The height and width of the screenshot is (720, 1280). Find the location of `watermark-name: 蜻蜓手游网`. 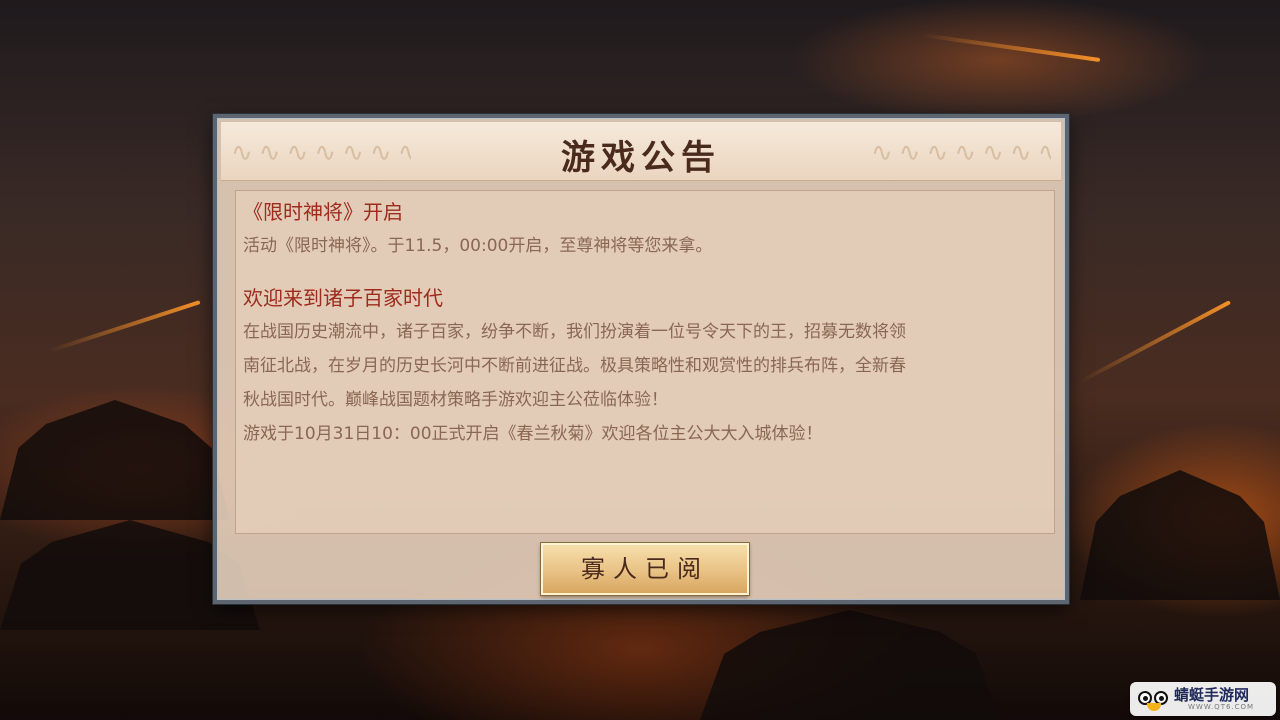

watermark-name: 蜻蜓手游网 is located at coordinates (1212, 695).